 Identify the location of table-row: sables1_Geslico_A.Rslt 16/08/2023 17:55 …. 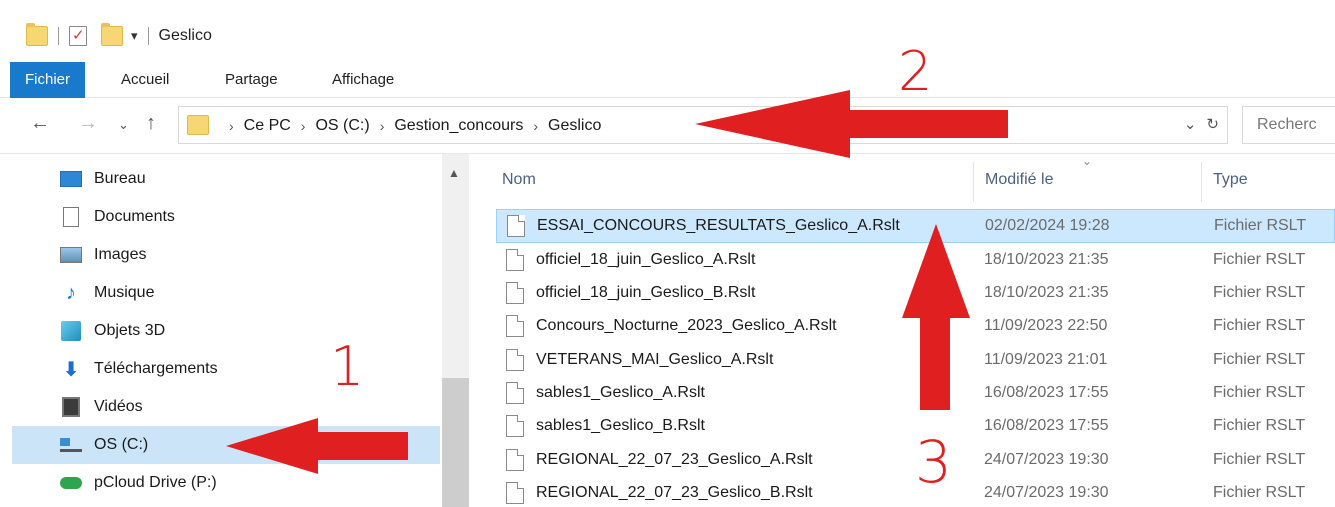
(915, 393).